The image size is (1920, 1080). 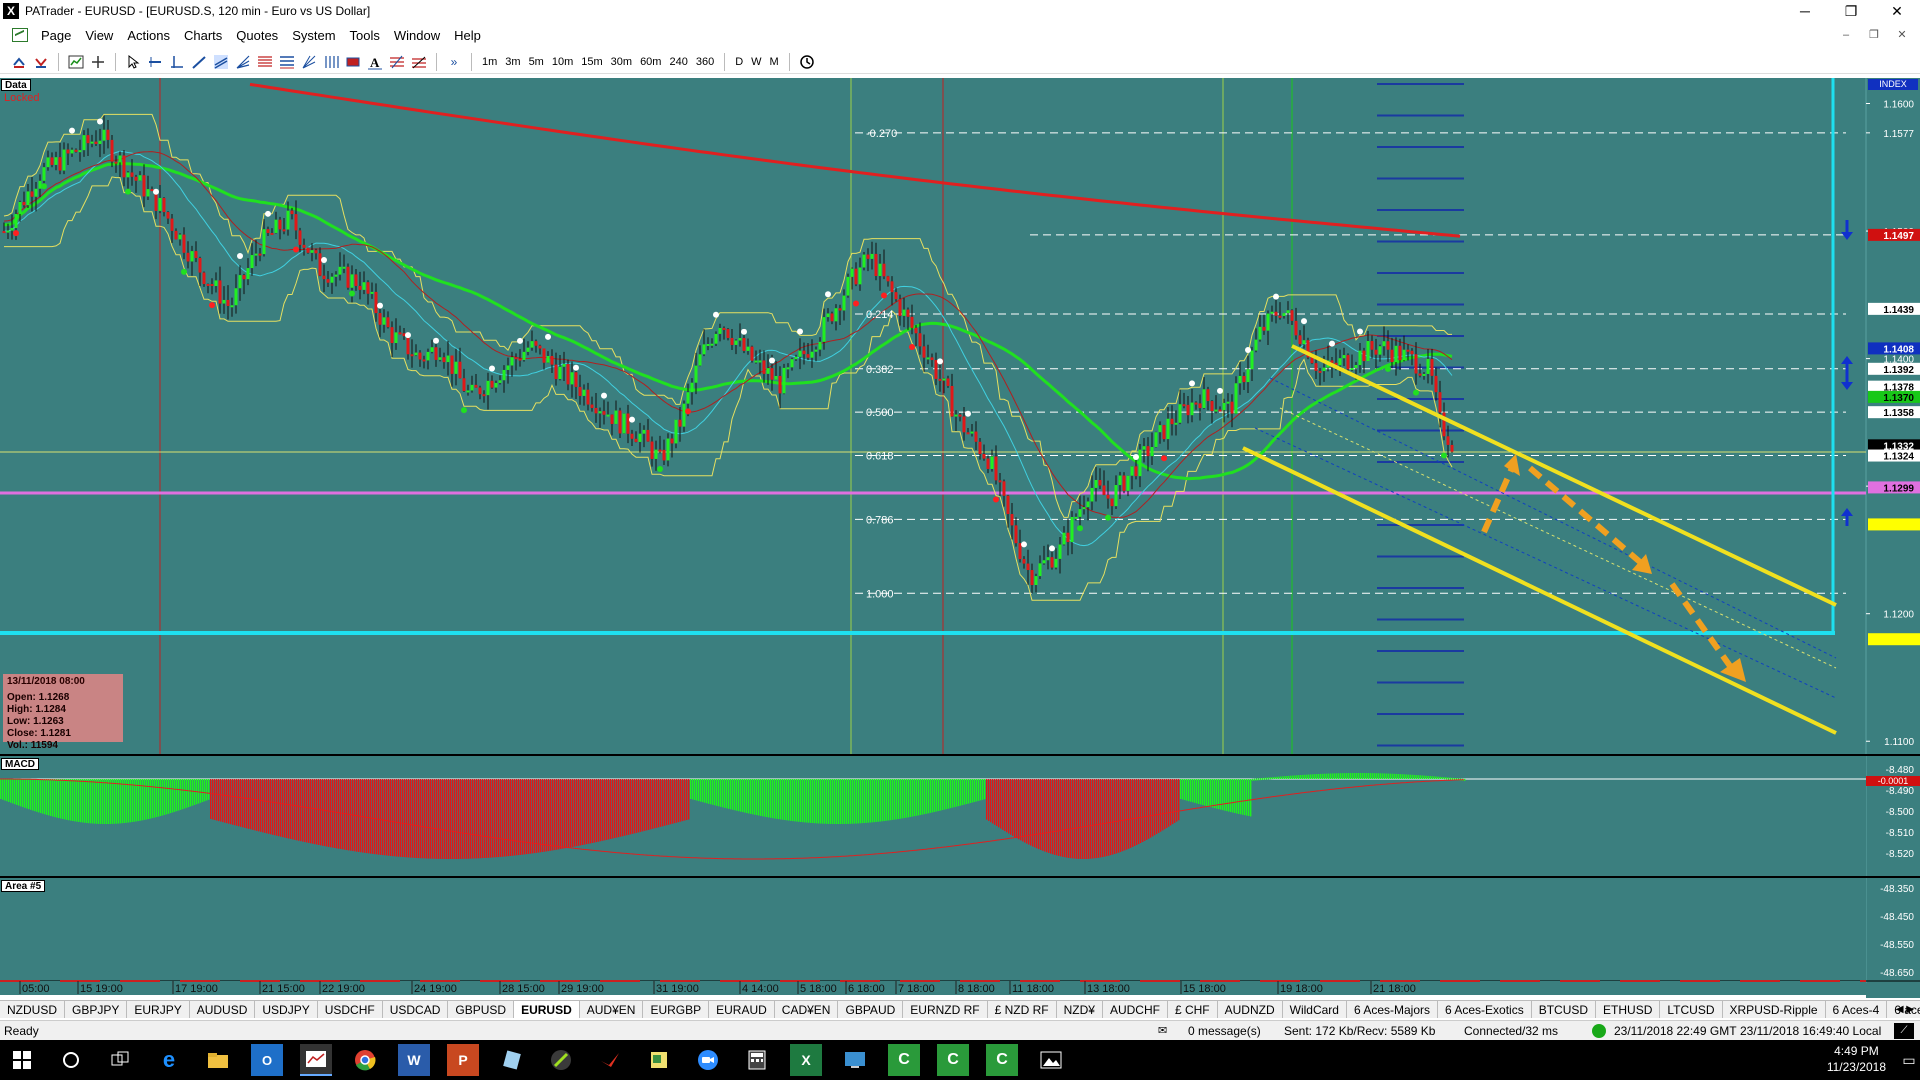 What do you see at coordinates (612, 1009) in the screenshot?
I see `symbol-tab: AUD¥EN` at bounding box center [612, 1009].